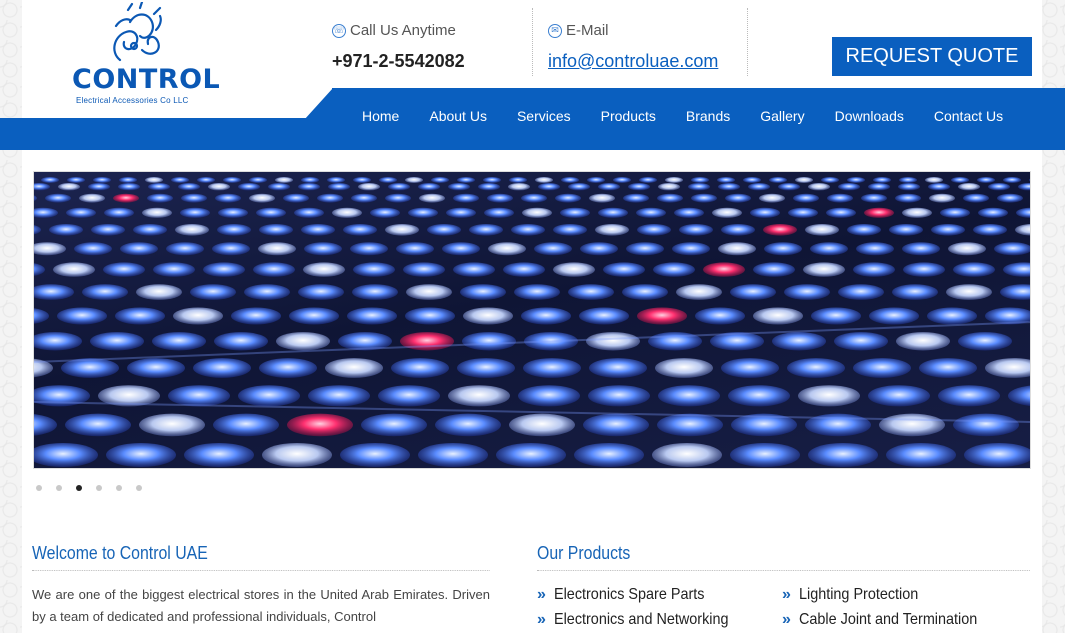  Describe the element at coordinates (555, 30) in the screenshot. I see `mail-icon: ✉` at that location.